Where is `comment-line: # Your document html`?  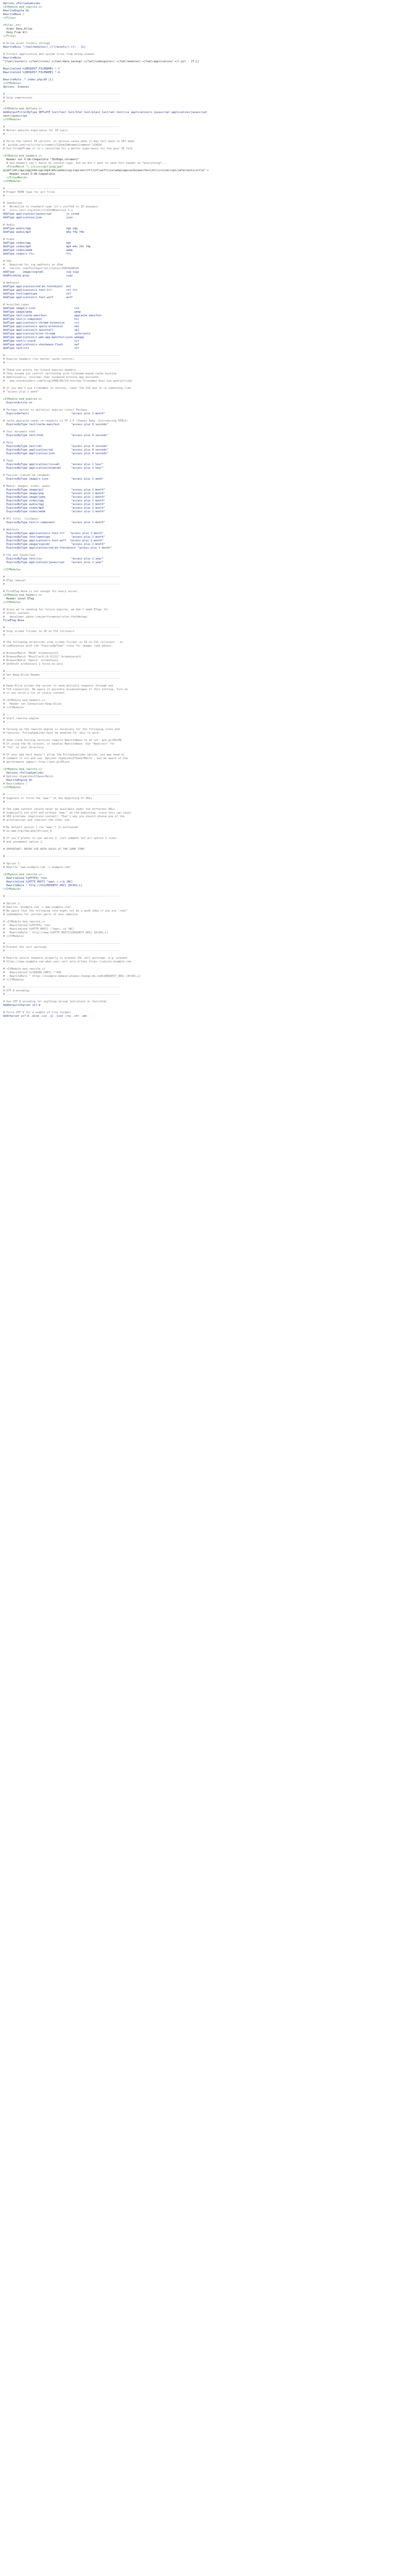
comment-line: # Your document html is located at coordinates (19, 431).